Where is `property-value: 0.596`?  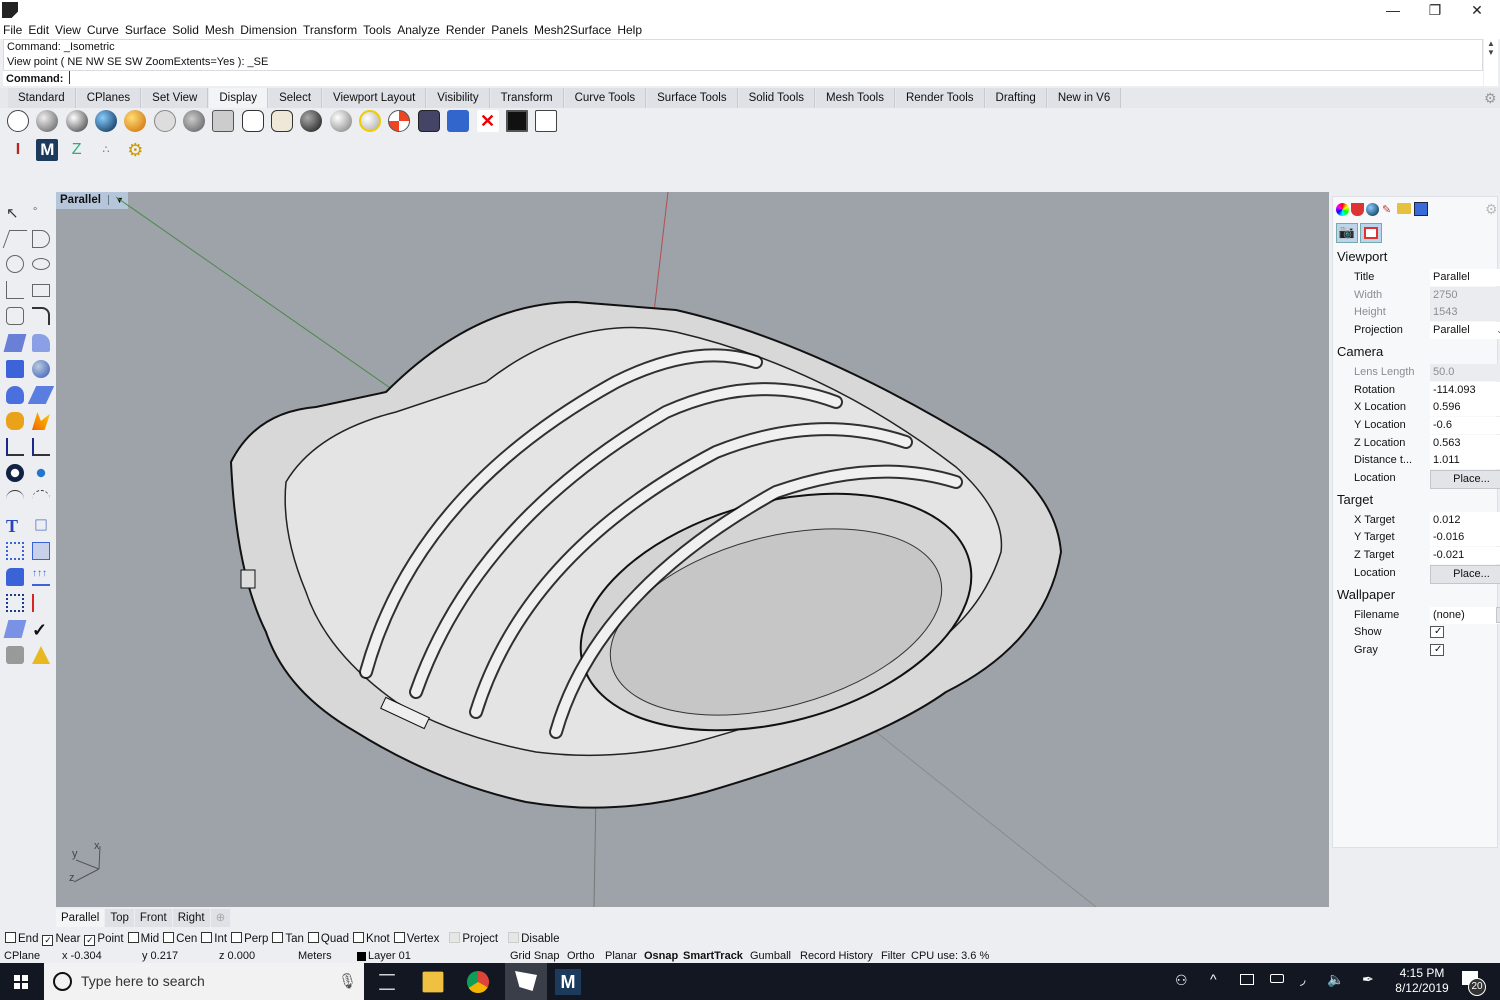
property-value: 0.596 is located at coordinates (1465, 408).